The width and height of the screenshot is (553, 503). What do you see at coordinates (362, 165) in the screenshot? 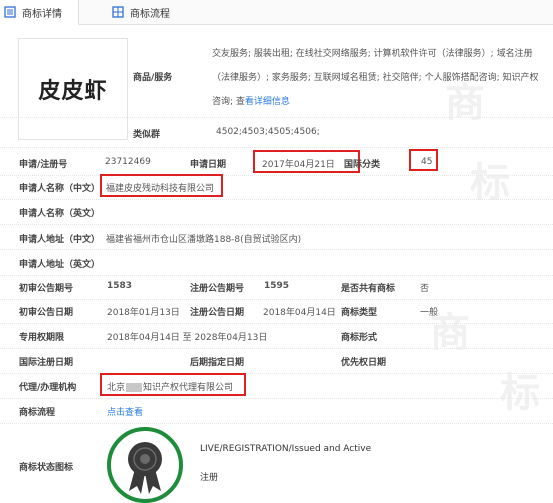
I see `intl-class-label: 国际分类` at bounding box center [362, 165].